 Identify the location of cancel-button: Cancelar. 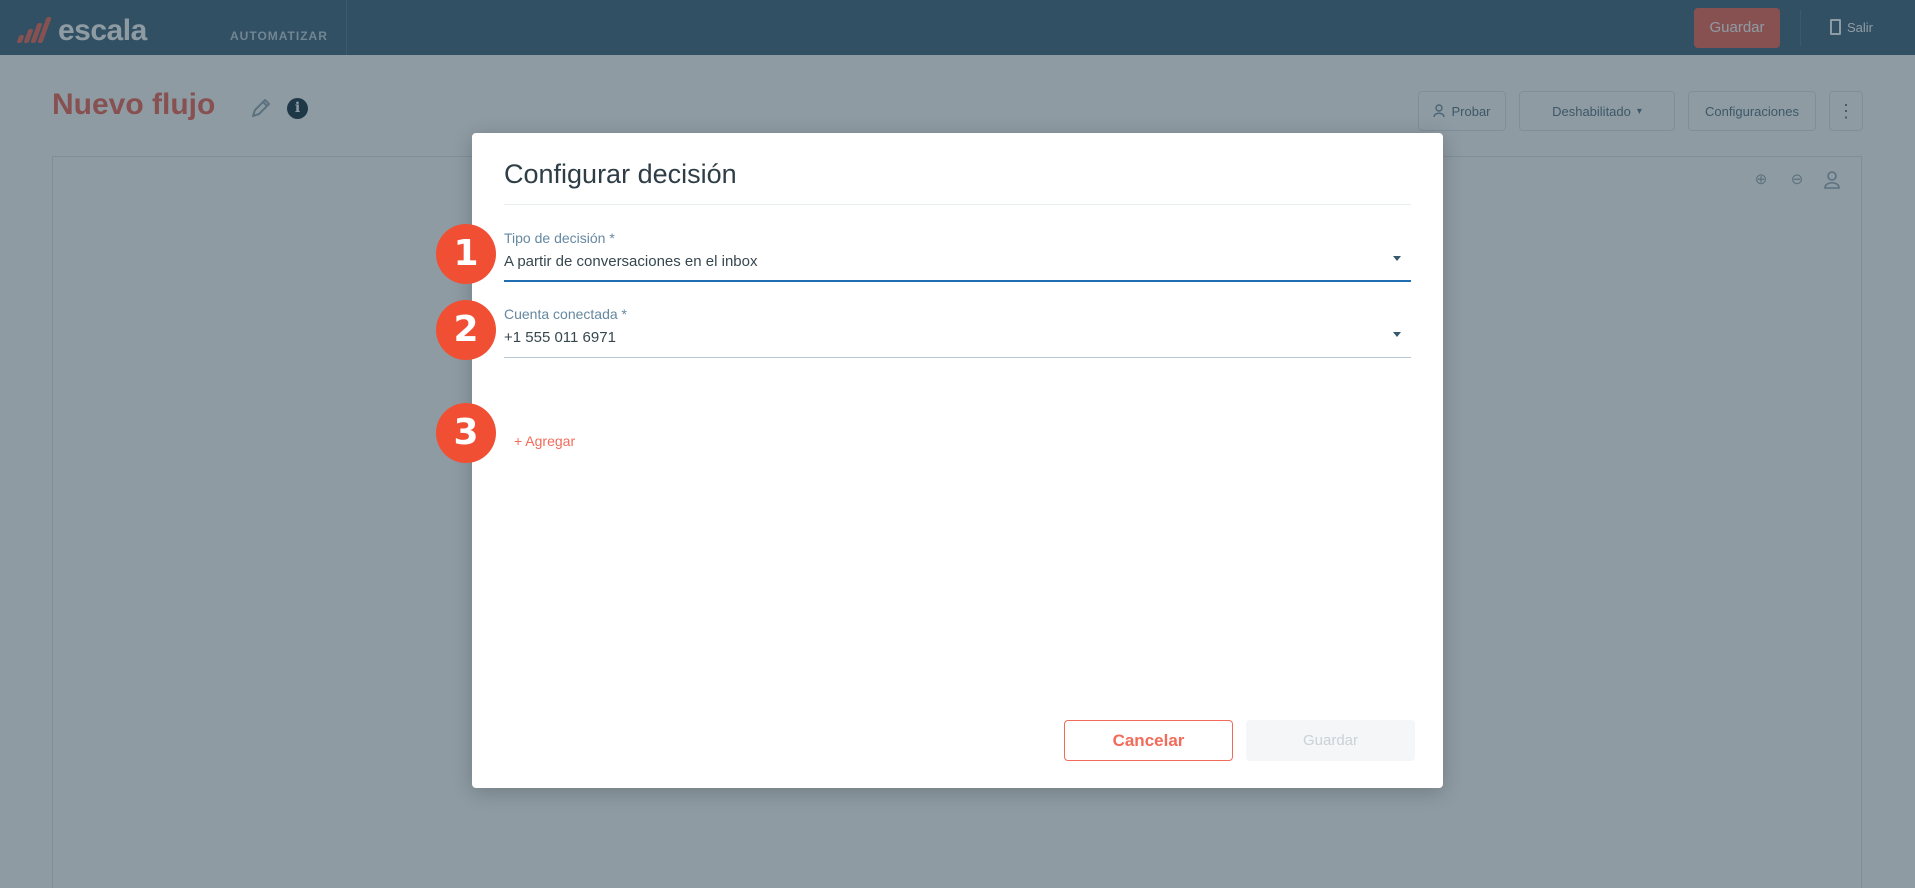
(1148, 740).